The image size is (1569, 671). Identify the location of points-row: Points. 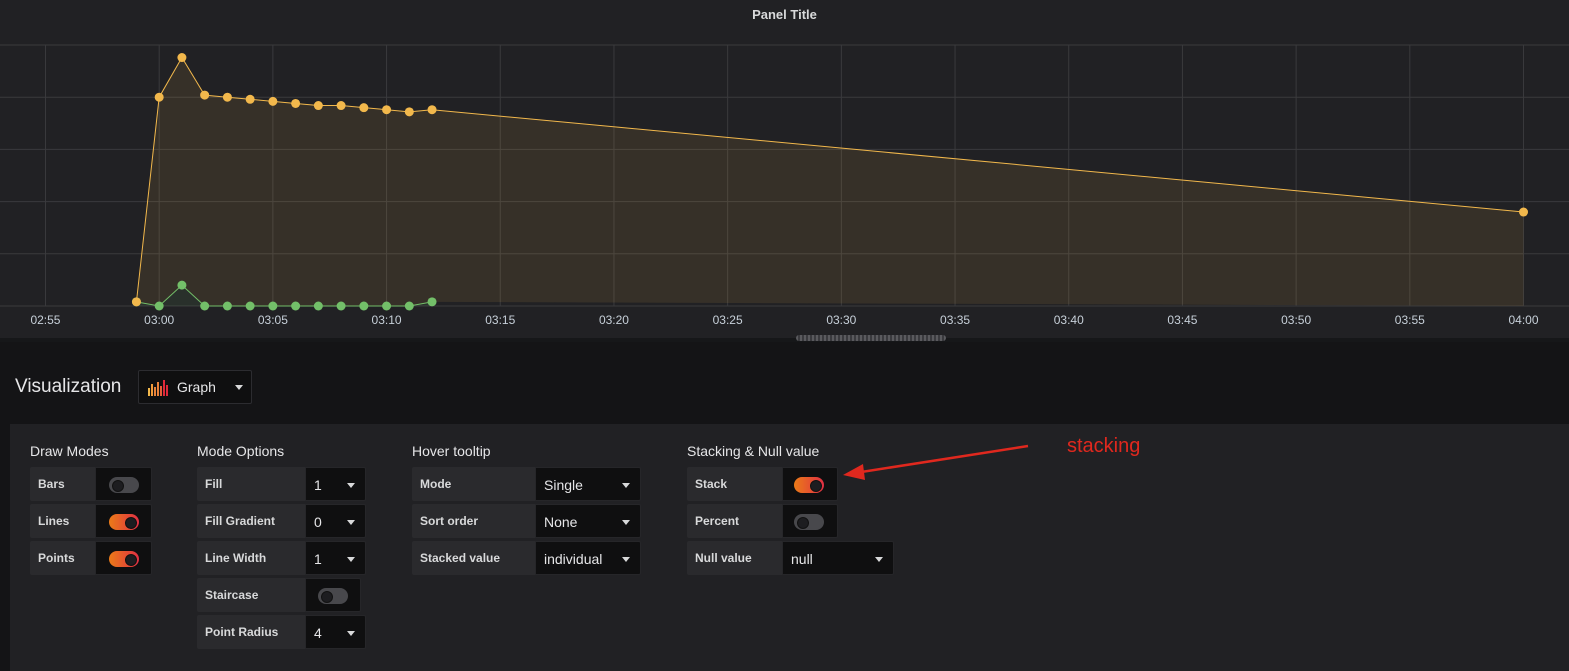
(91, 558).